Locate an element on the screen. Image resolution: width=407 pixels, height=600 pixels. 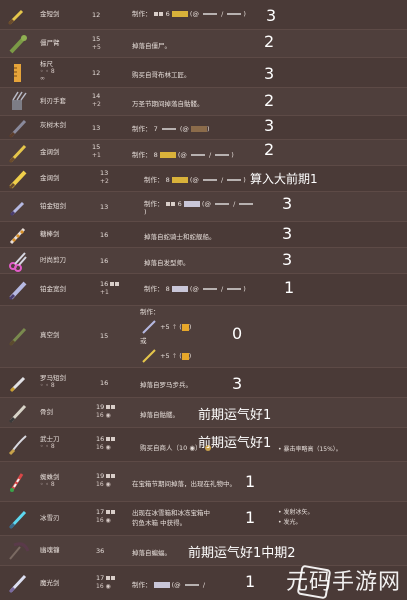
table-row: 铂金短剑 13 制作： 6 (@ / ) 3 is located at coordinates (203, 207).